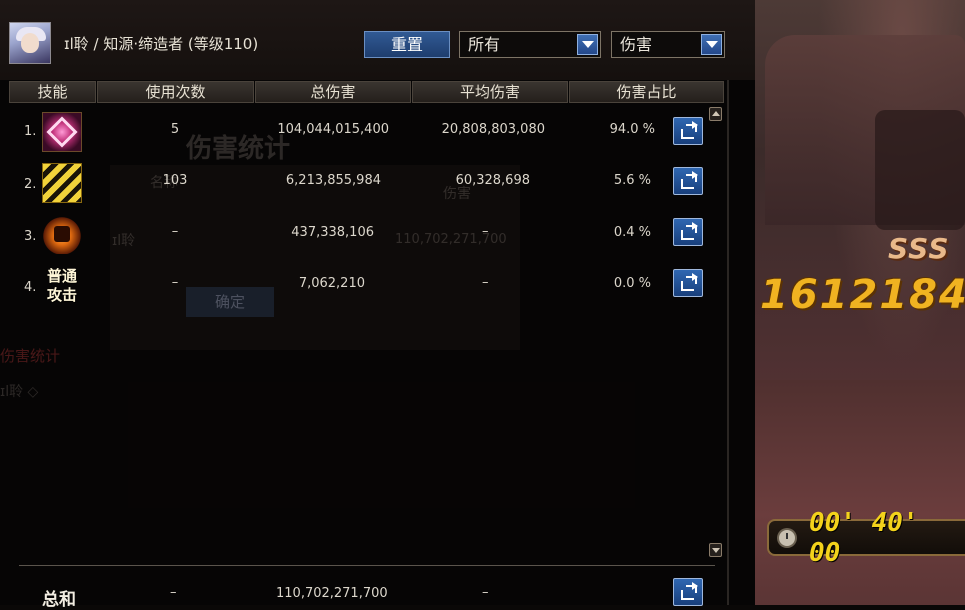  What do you see at coordinates (175, 180) in the screenshot?
I see `row-uses: 103` at bounding box center [175, 180].